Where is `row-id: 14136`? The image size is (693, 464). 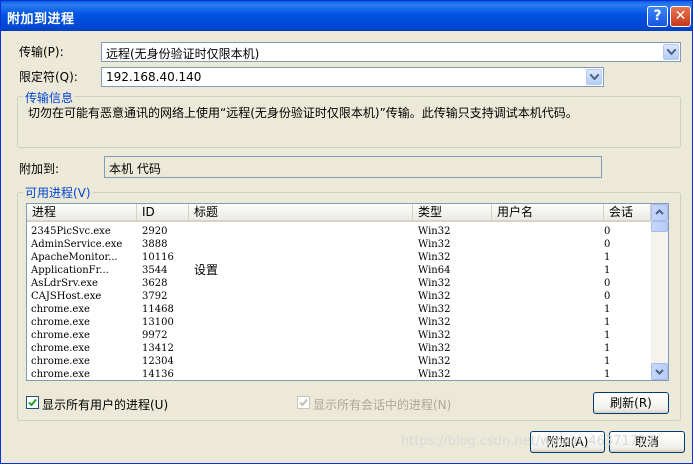
row-id: 14136 is located at coordinates (158, 374).